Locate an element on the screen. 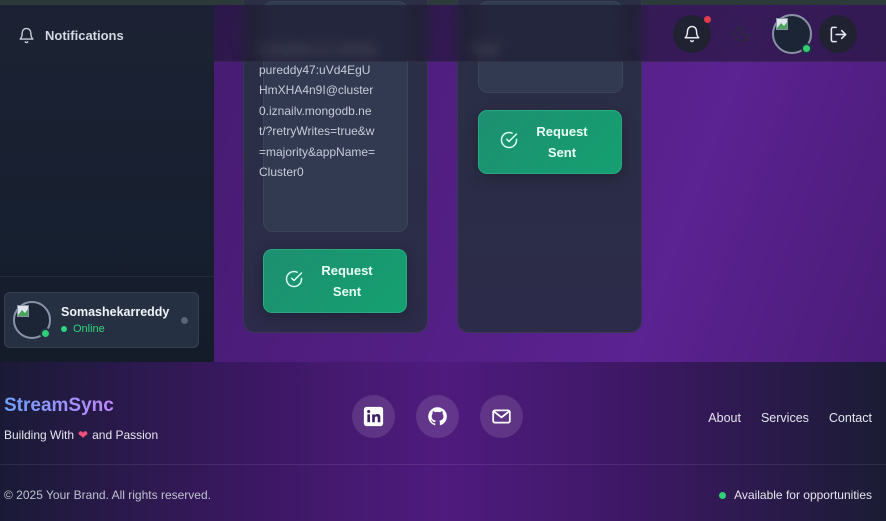  status-label: Online is located at coordinates (89, 329).